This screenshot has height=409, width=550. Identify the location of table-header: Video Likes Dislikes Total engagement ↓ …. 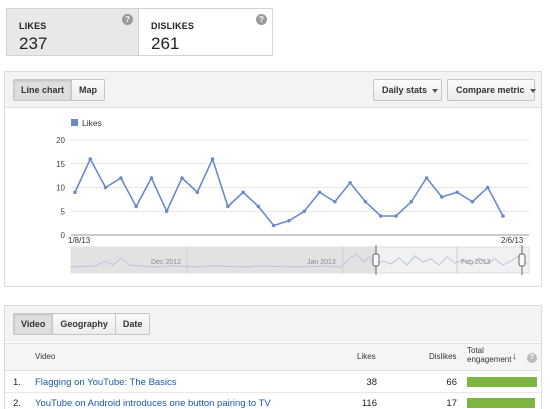
(273, 357).